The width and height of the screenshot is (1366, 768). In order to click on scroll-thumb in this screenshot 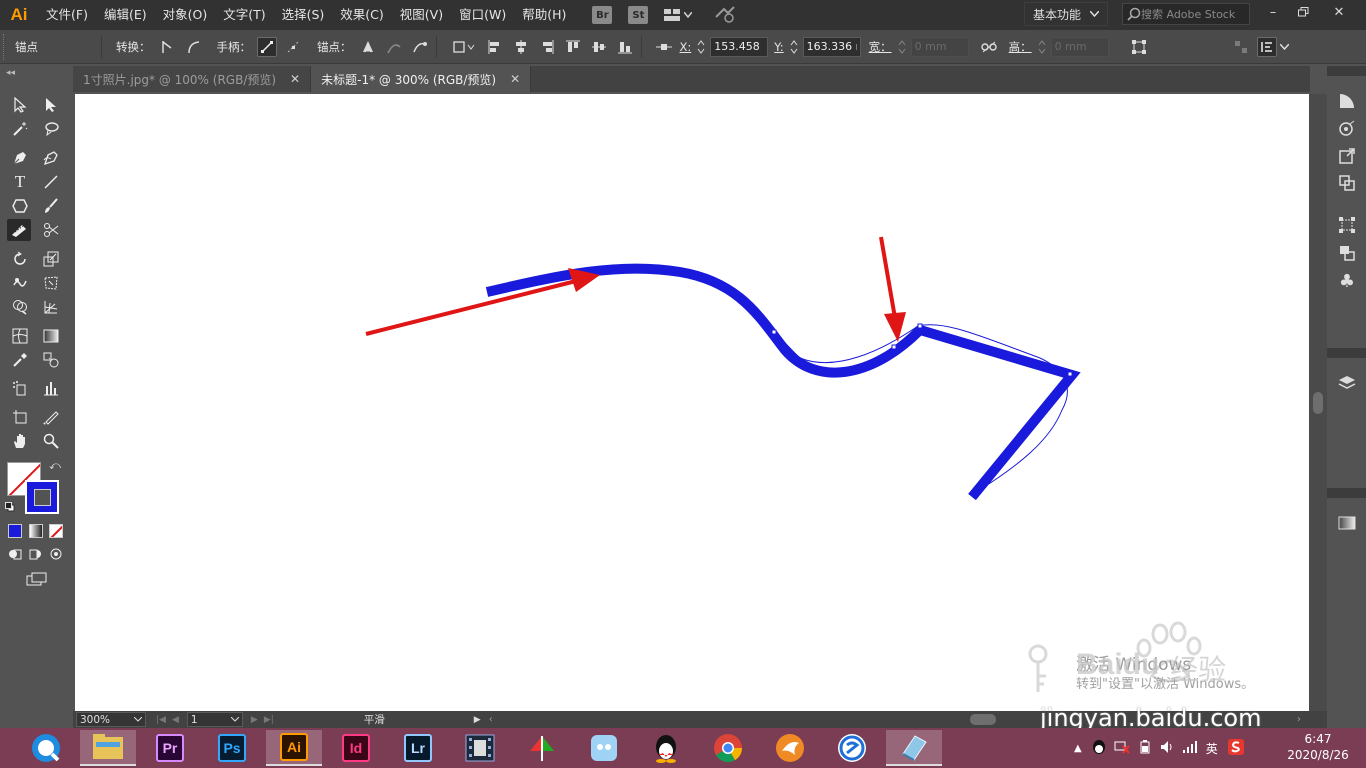, I will do `click(1318, 403)`.